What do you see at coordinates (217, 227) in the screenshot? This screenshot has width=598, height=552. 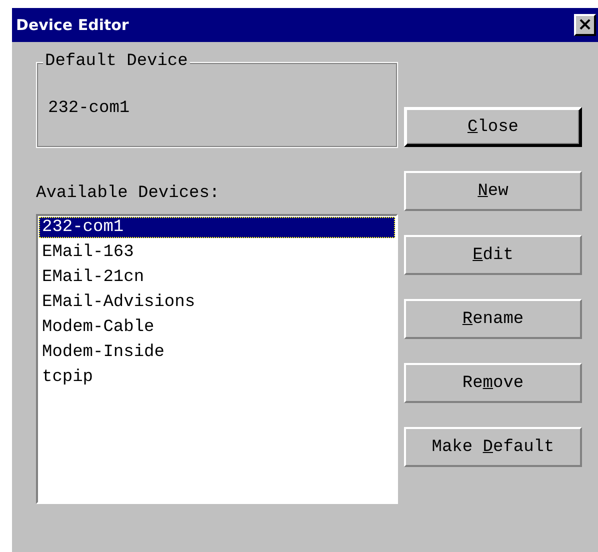 I see `device-item: 232-com1` at bounding box center [217, 227].